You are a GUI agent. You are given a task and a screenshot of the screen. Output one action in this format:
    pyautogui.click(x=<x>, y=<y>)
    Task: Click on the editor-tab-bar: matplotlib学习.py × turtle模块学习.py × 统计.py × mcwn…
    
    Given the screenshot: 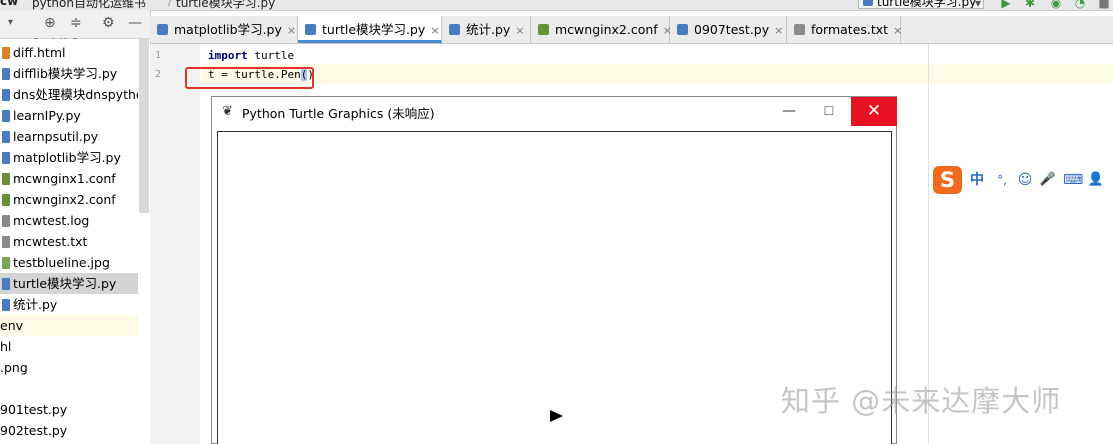 What is the action you would take?
    pyautogui.click(x=631, y=30)
    